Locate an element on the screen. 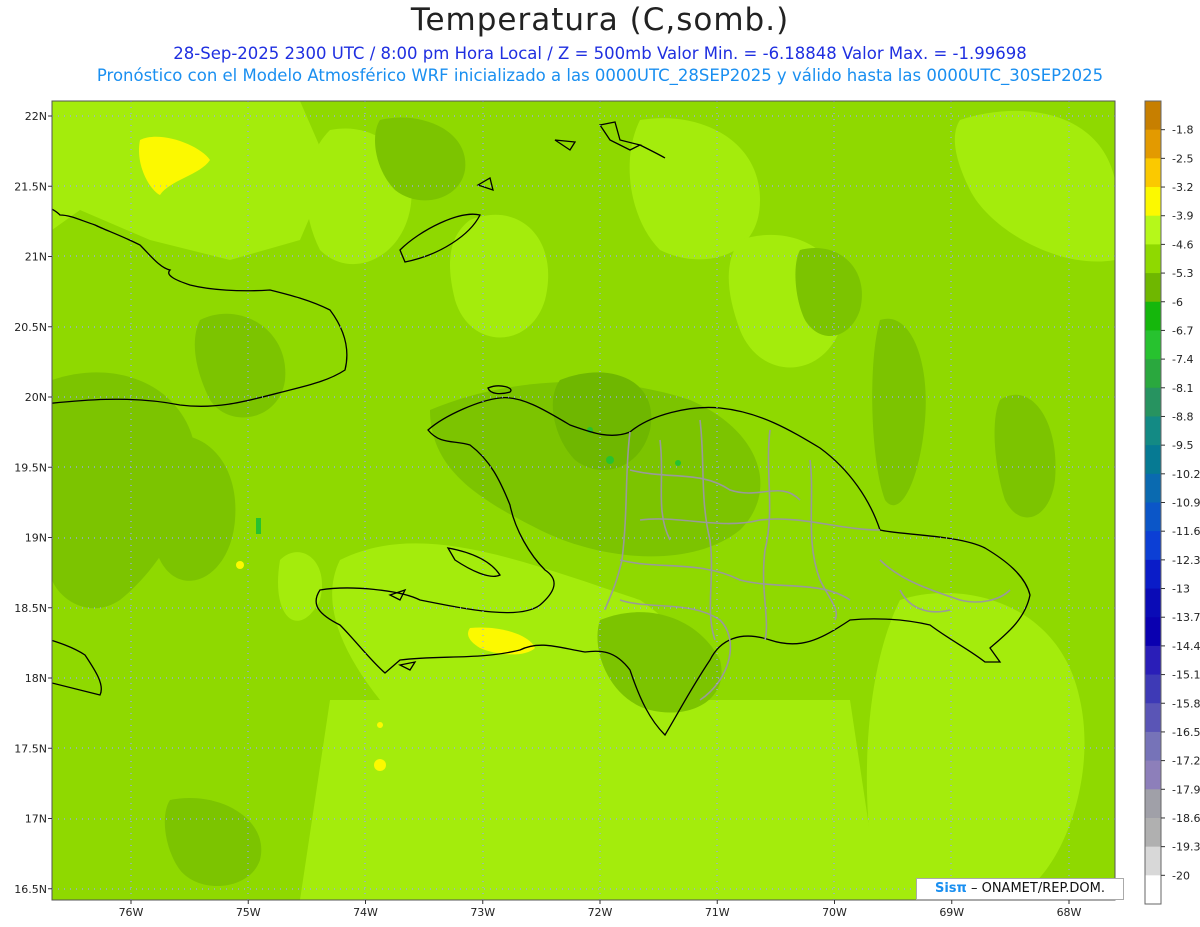 This screenshot has height=927, width=1200. lat-label: 18N is located at coordinates (36, 678).